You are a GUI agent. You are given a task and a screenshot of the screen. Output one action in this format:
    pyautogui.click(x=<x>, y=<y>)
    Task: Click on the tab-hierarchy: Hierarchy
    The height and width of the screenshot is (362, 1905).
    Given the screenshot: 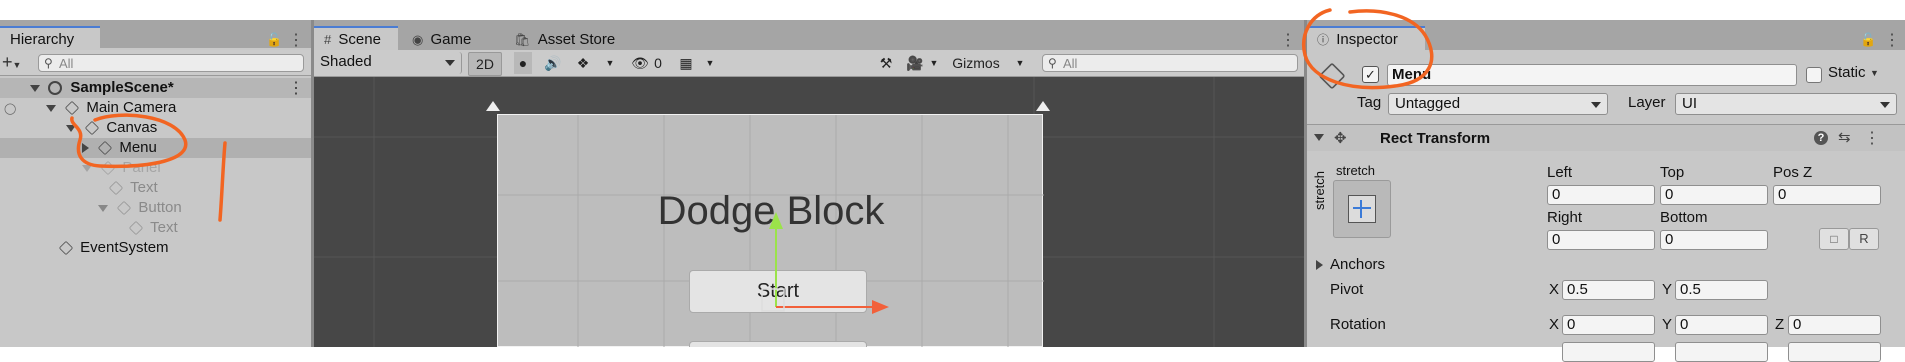 What is the action you would take?
    pyautogui.click(x=50, y=38)
    